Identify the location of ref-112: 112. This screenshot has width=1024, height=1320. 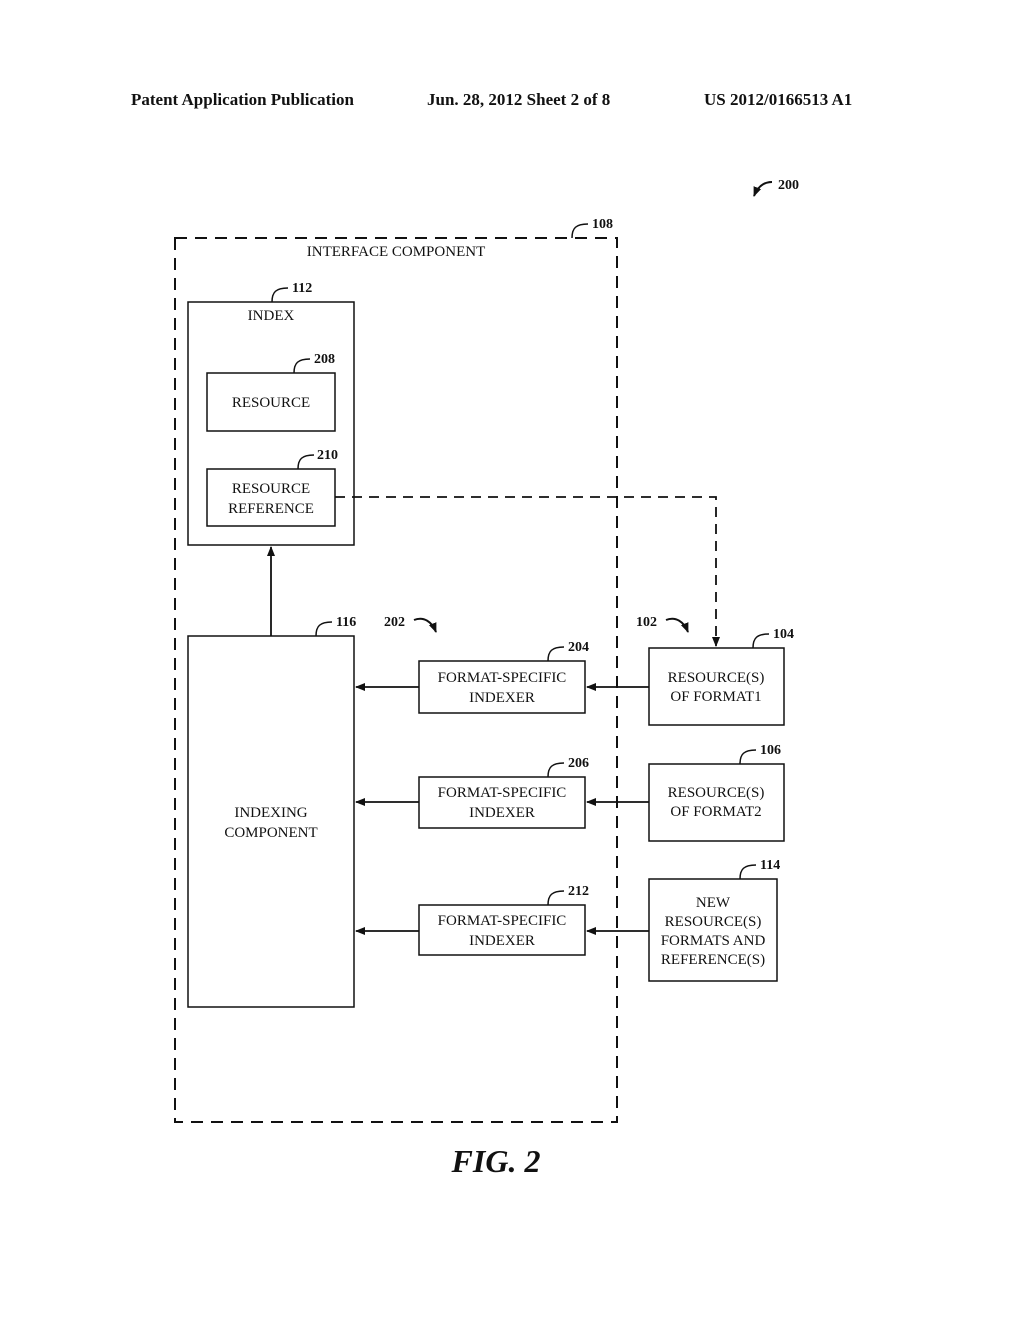
(291, 292).